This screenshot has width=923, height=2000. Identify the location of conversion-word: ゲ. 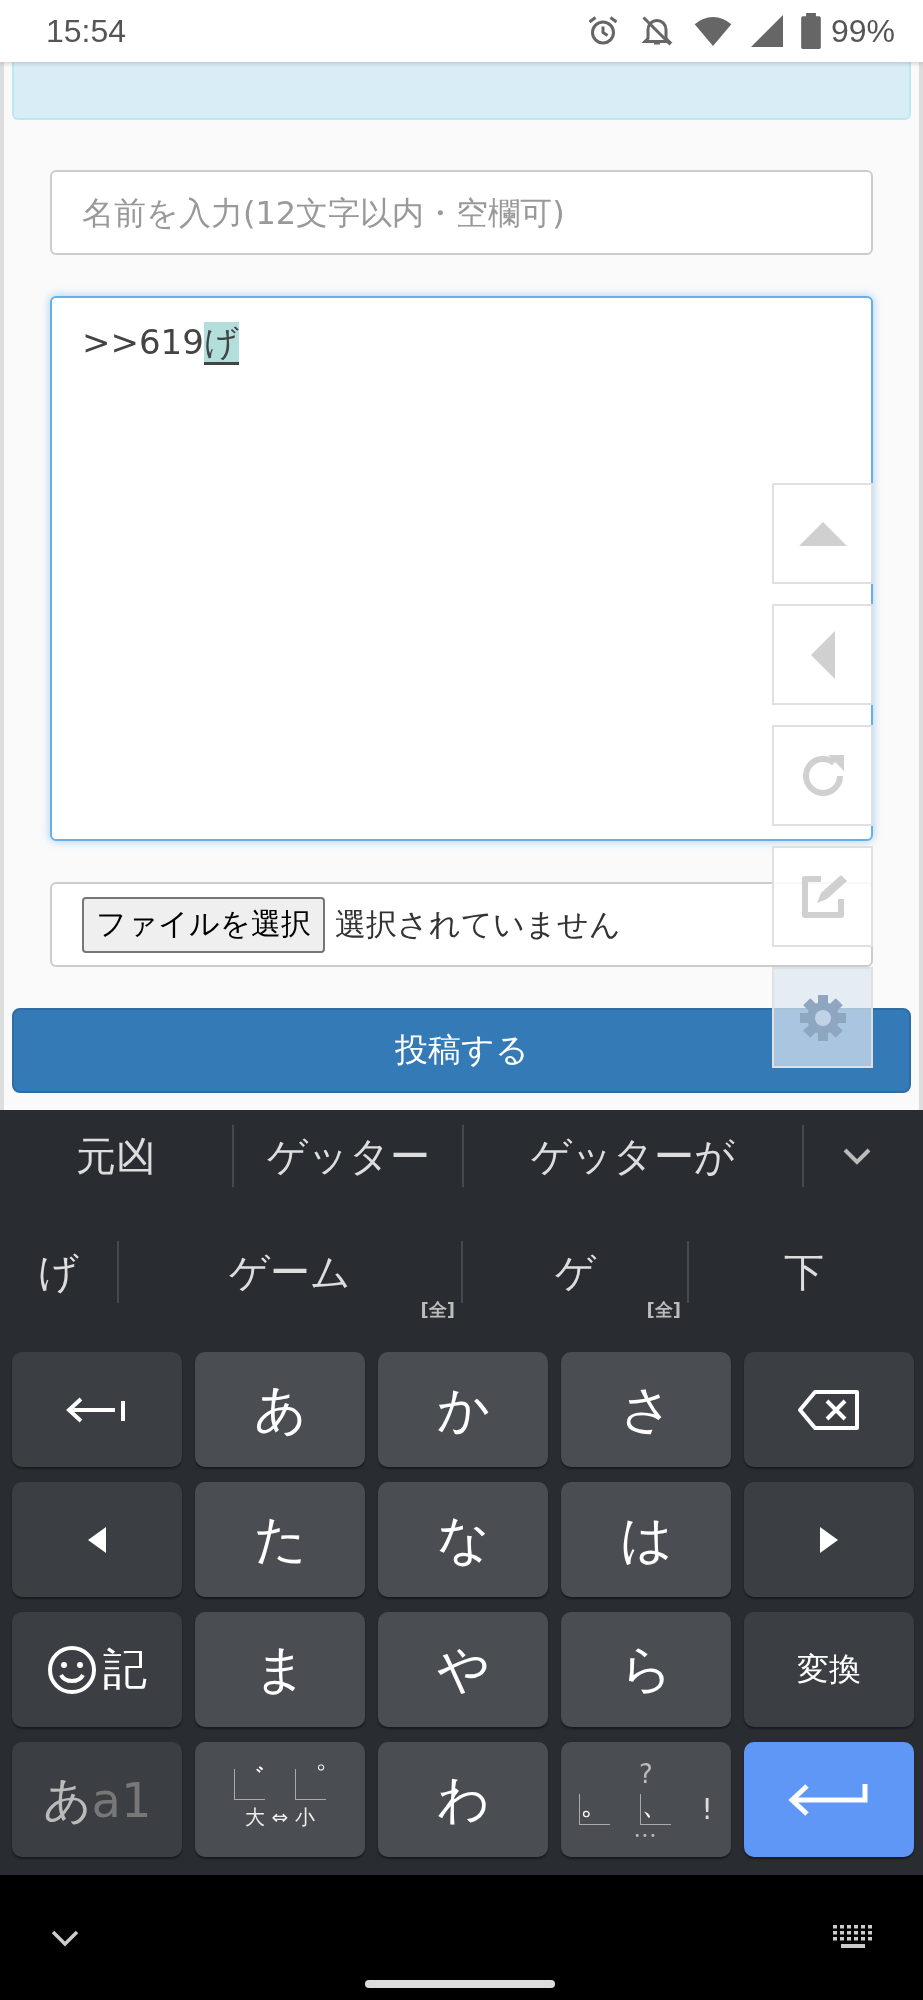
(575, 1272).